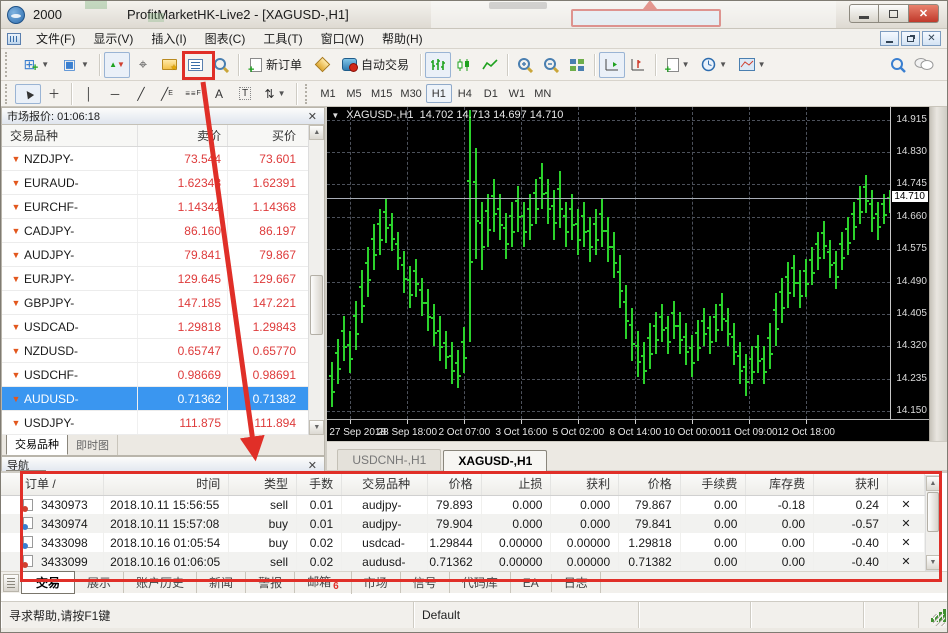  Describe the element at coordinates (410, 93) in the screenshot. I see `timeframe-m30: M30` at that location.